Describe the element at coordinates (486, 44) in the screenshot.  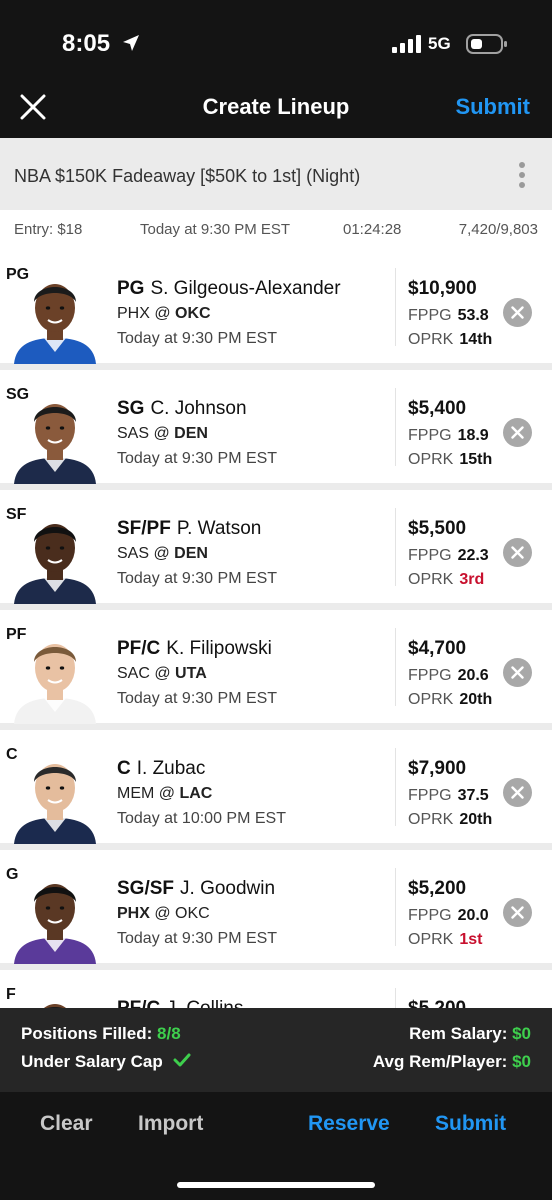
I see `battery-icon` at that location.